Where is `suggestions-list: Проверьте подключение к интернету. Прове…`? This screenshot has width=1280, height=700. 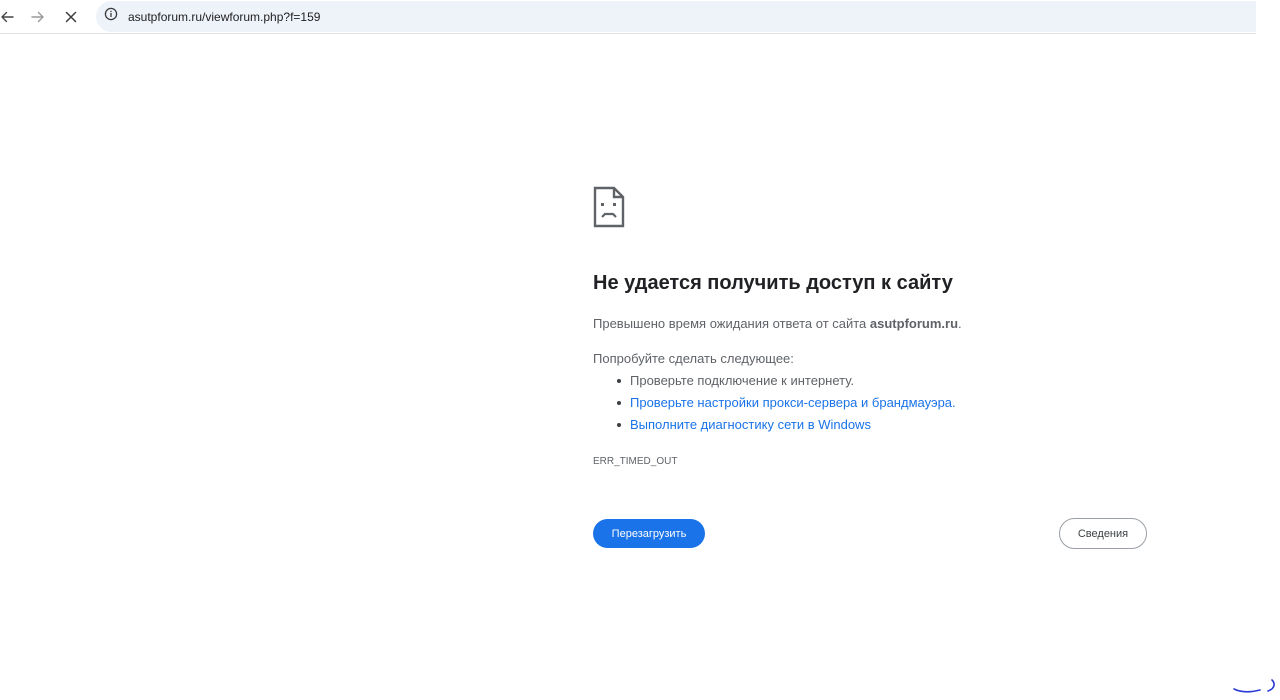
suggestions-list: Проверьте подключение к интернету. Прове… is located at coordinates (774, 404).